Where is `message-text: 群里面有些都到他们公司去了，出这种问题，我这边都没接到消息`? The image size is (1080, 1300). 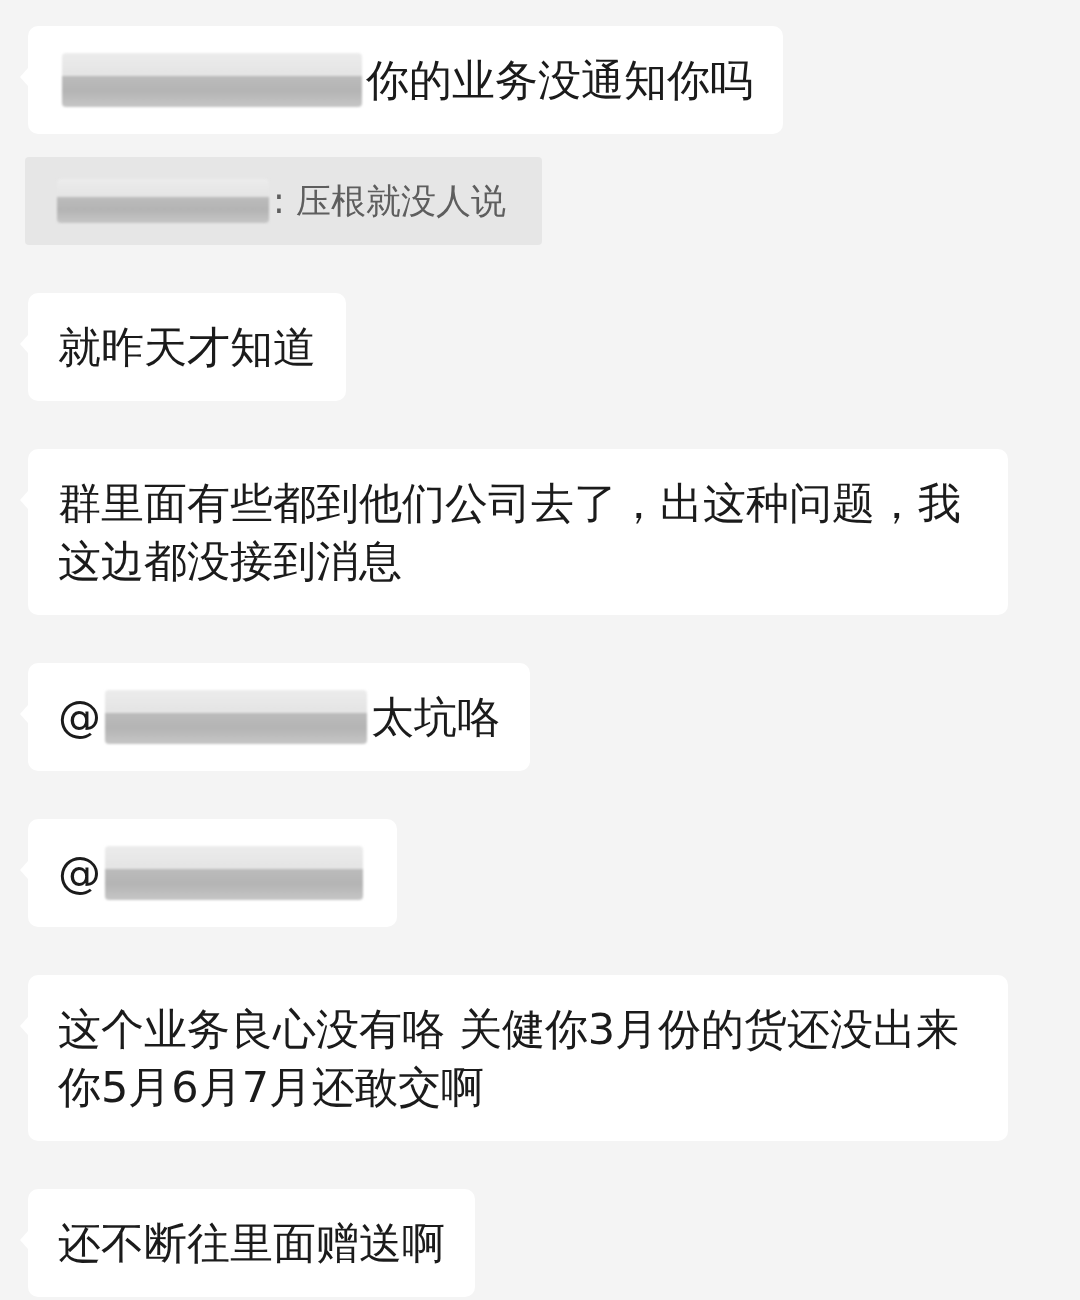 message-text: 群里面有些都到他们公司去了，出这种问题，我这边都没接到消息 is located at coordinates (510, 532).